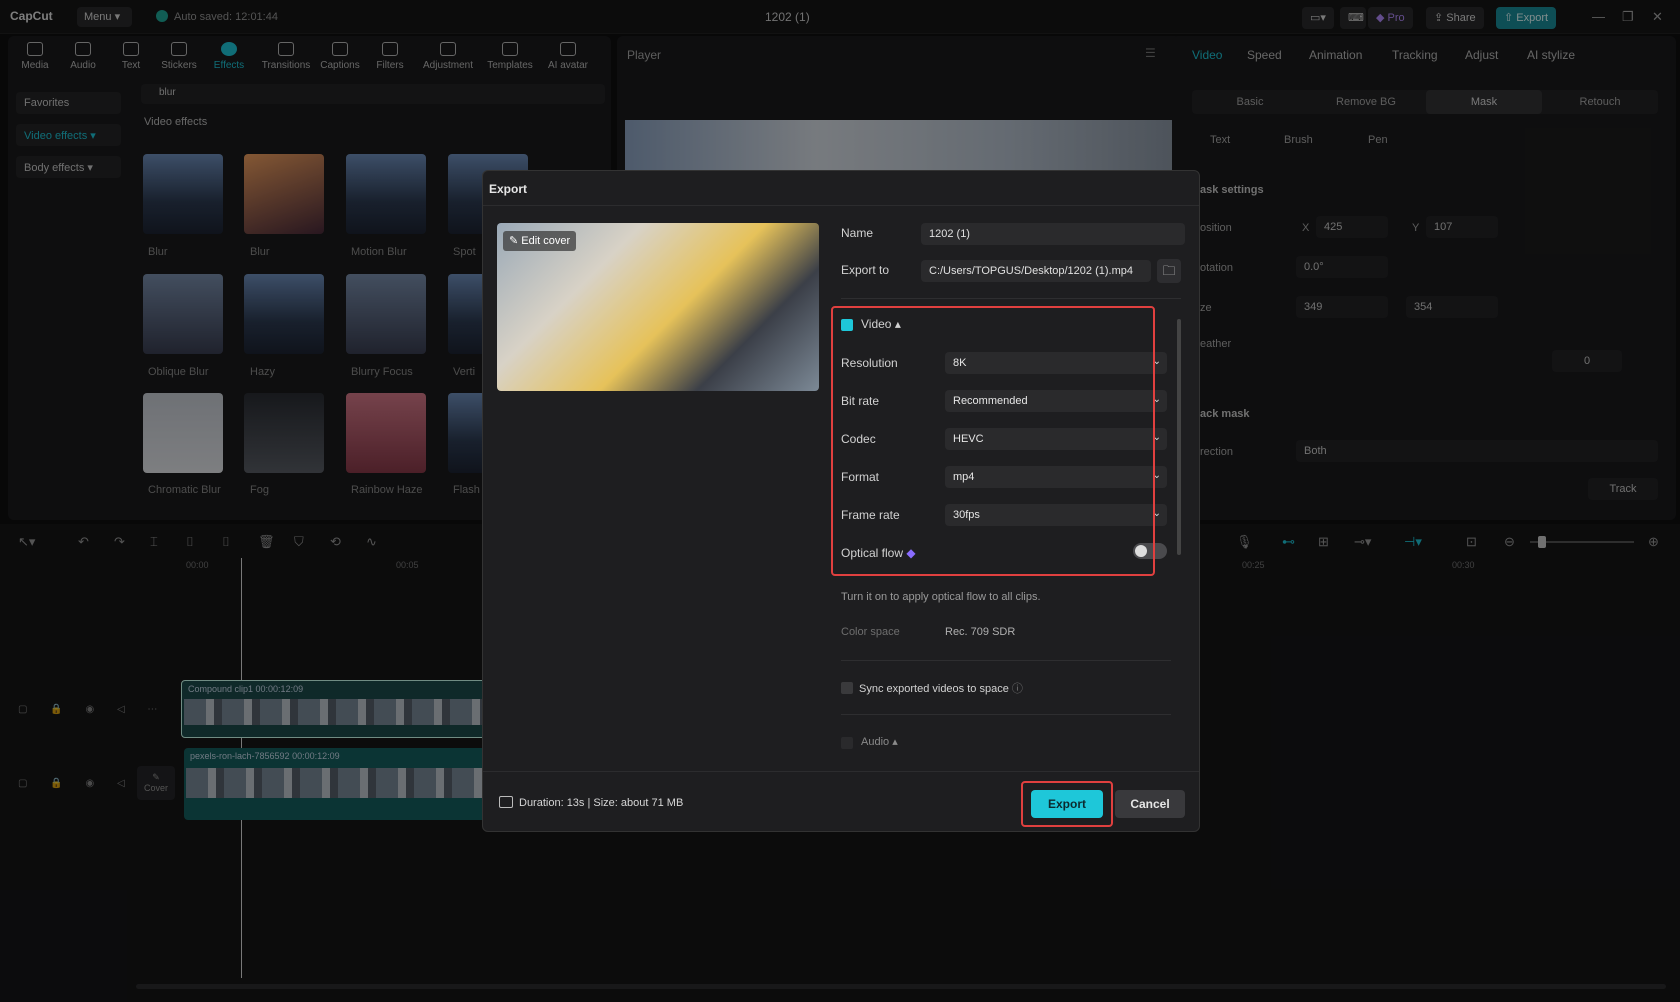 Image resolution: width=1680 pixels, height=1002 pixels. Describe the element at coordinates (1053, 234) in the screenshot. I see `name-input: 1202 (1)` at that location.